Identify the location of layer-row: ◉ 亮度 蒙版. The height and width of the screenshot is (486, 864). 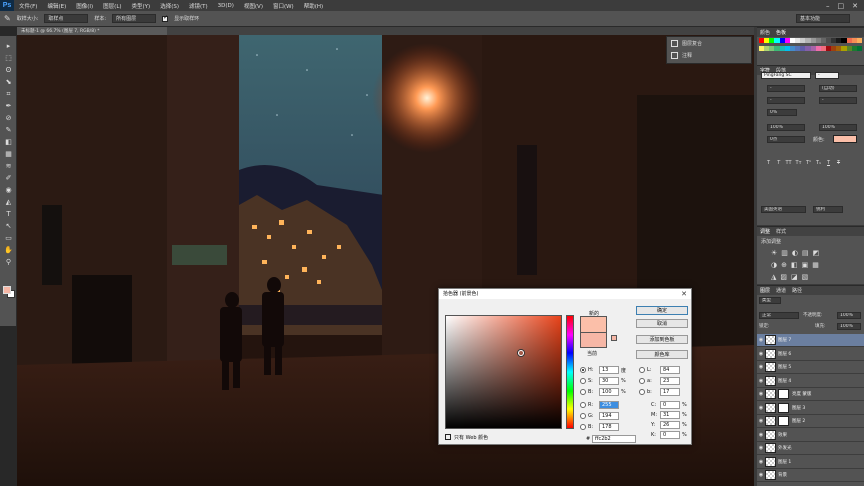
(810, 394).